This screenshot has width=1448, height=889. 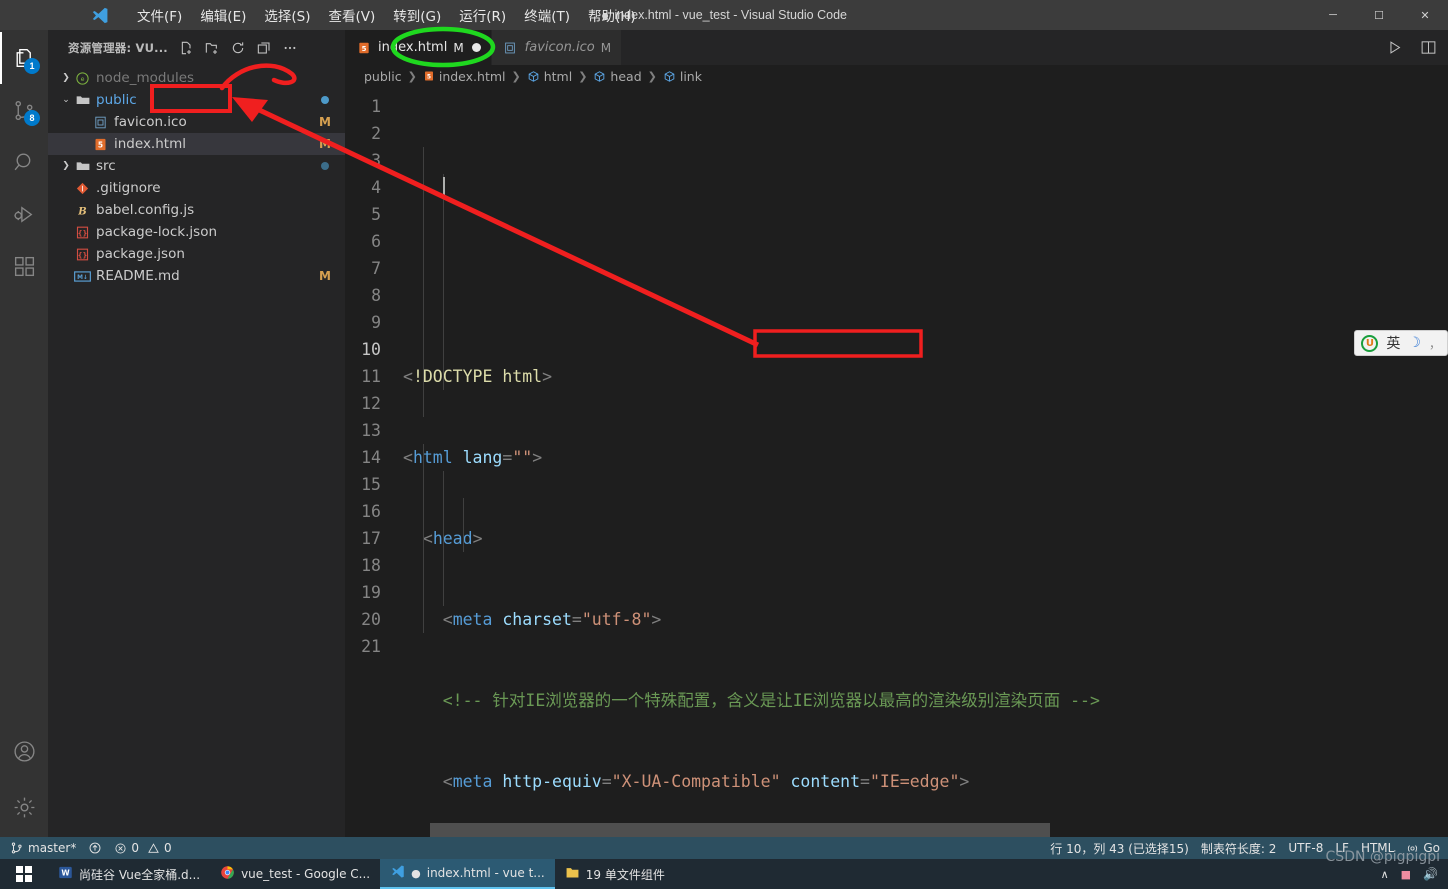 I want to click on svg-text: 5, so click(x=100, y=144).